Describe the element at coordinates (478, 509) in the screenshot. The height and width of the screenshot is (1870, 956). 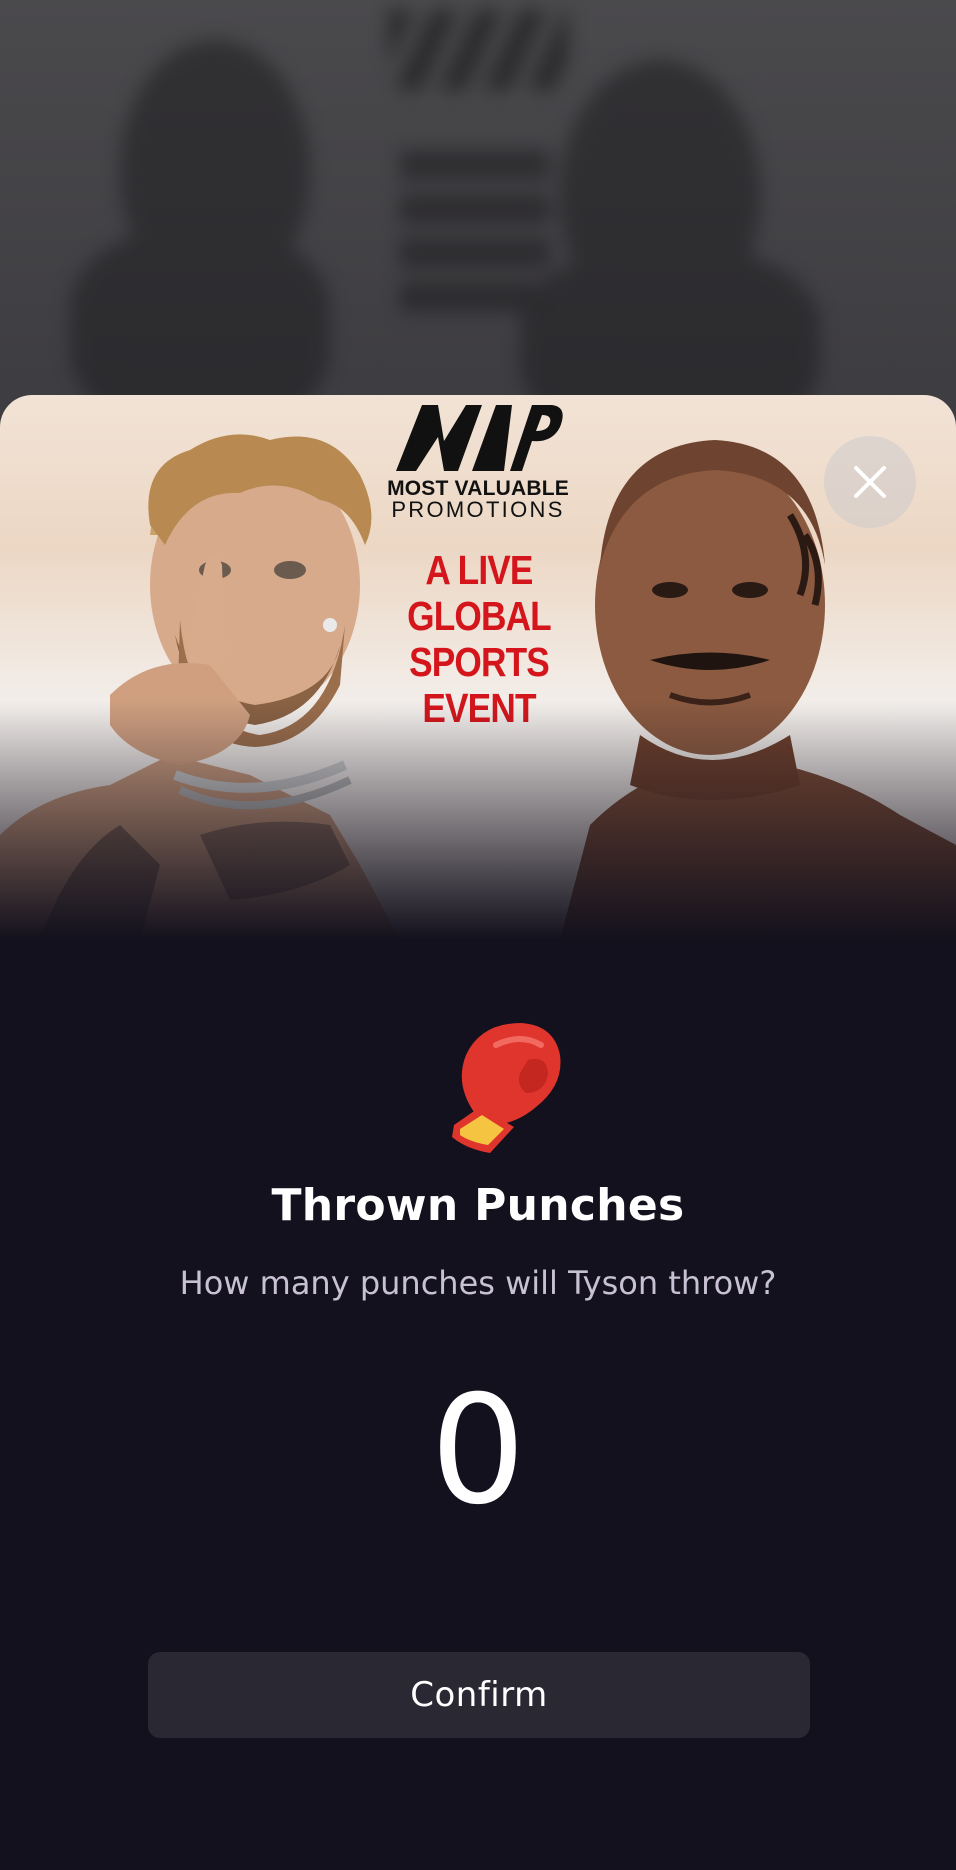
I see `brand-subtitle: PROMOTIONS` at that location.